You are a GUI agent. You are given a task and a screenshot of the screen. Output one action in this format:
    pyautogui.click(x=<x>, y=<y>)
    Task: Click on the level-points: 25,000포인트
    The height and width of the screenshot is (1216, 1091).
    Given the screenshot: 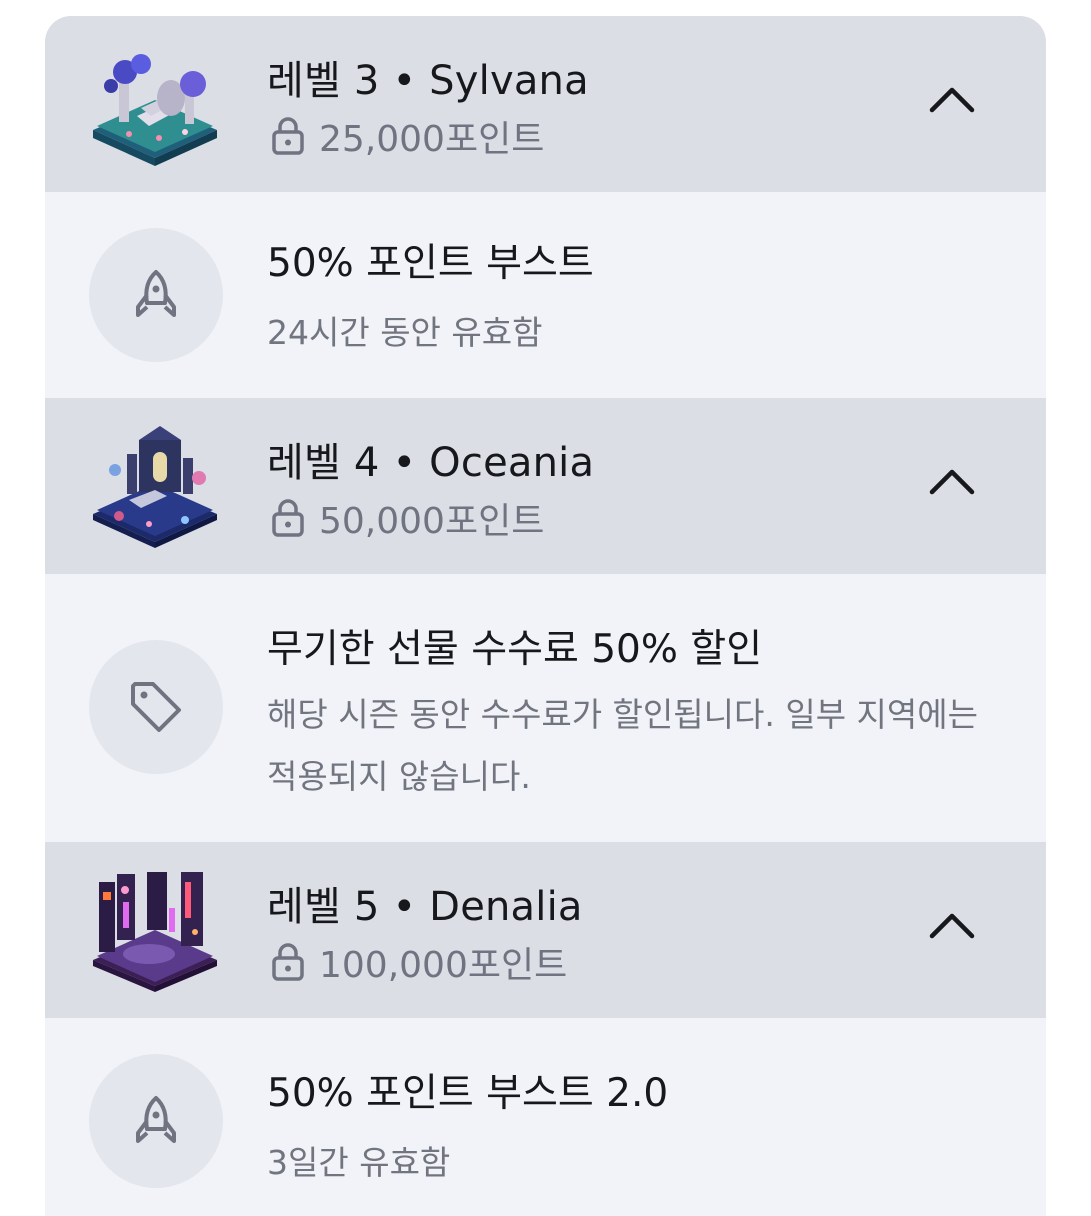 What is the action you would take?
    pyautogui.click(x=407, y=137)
    